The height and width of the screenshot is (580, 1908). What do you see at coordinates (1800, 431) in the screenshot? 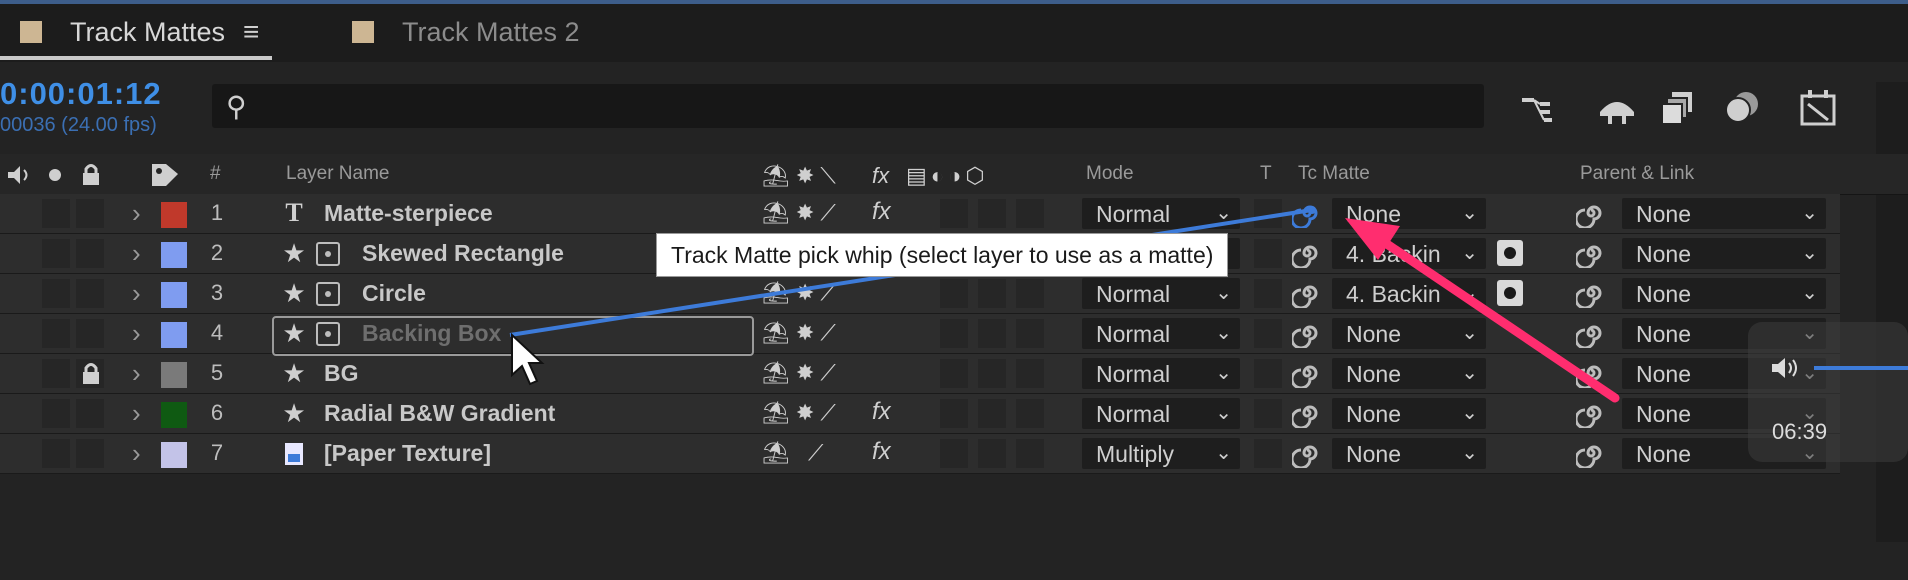
I see `playback-time: 06:39` at bounding box center [1800, 431].